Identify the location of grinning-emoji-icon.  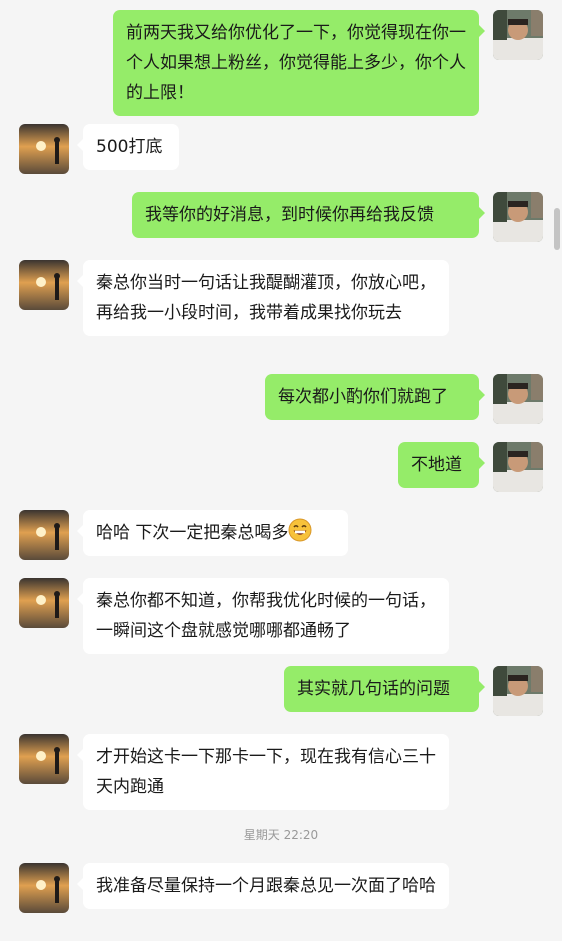
(300, 530).